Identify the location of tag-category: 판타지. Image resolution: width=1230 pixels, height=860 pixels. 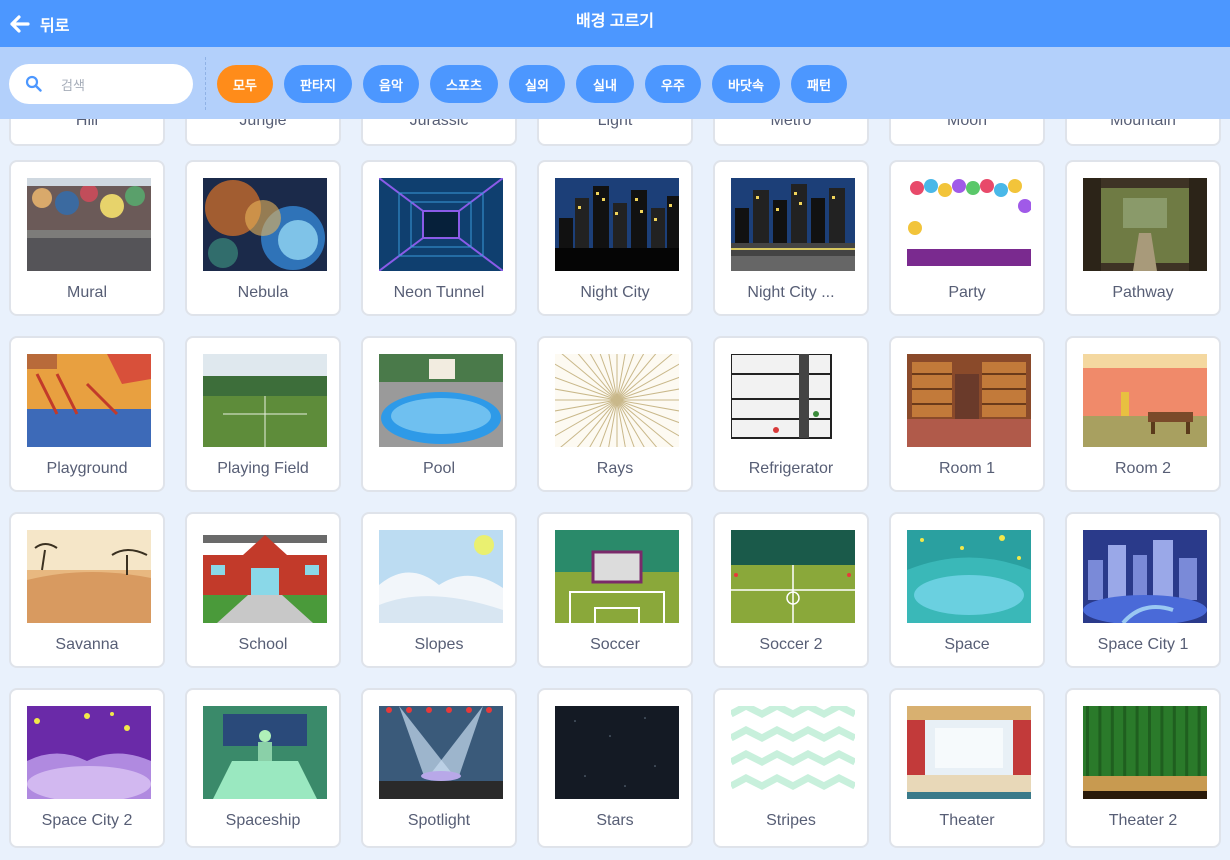
(318, 84).